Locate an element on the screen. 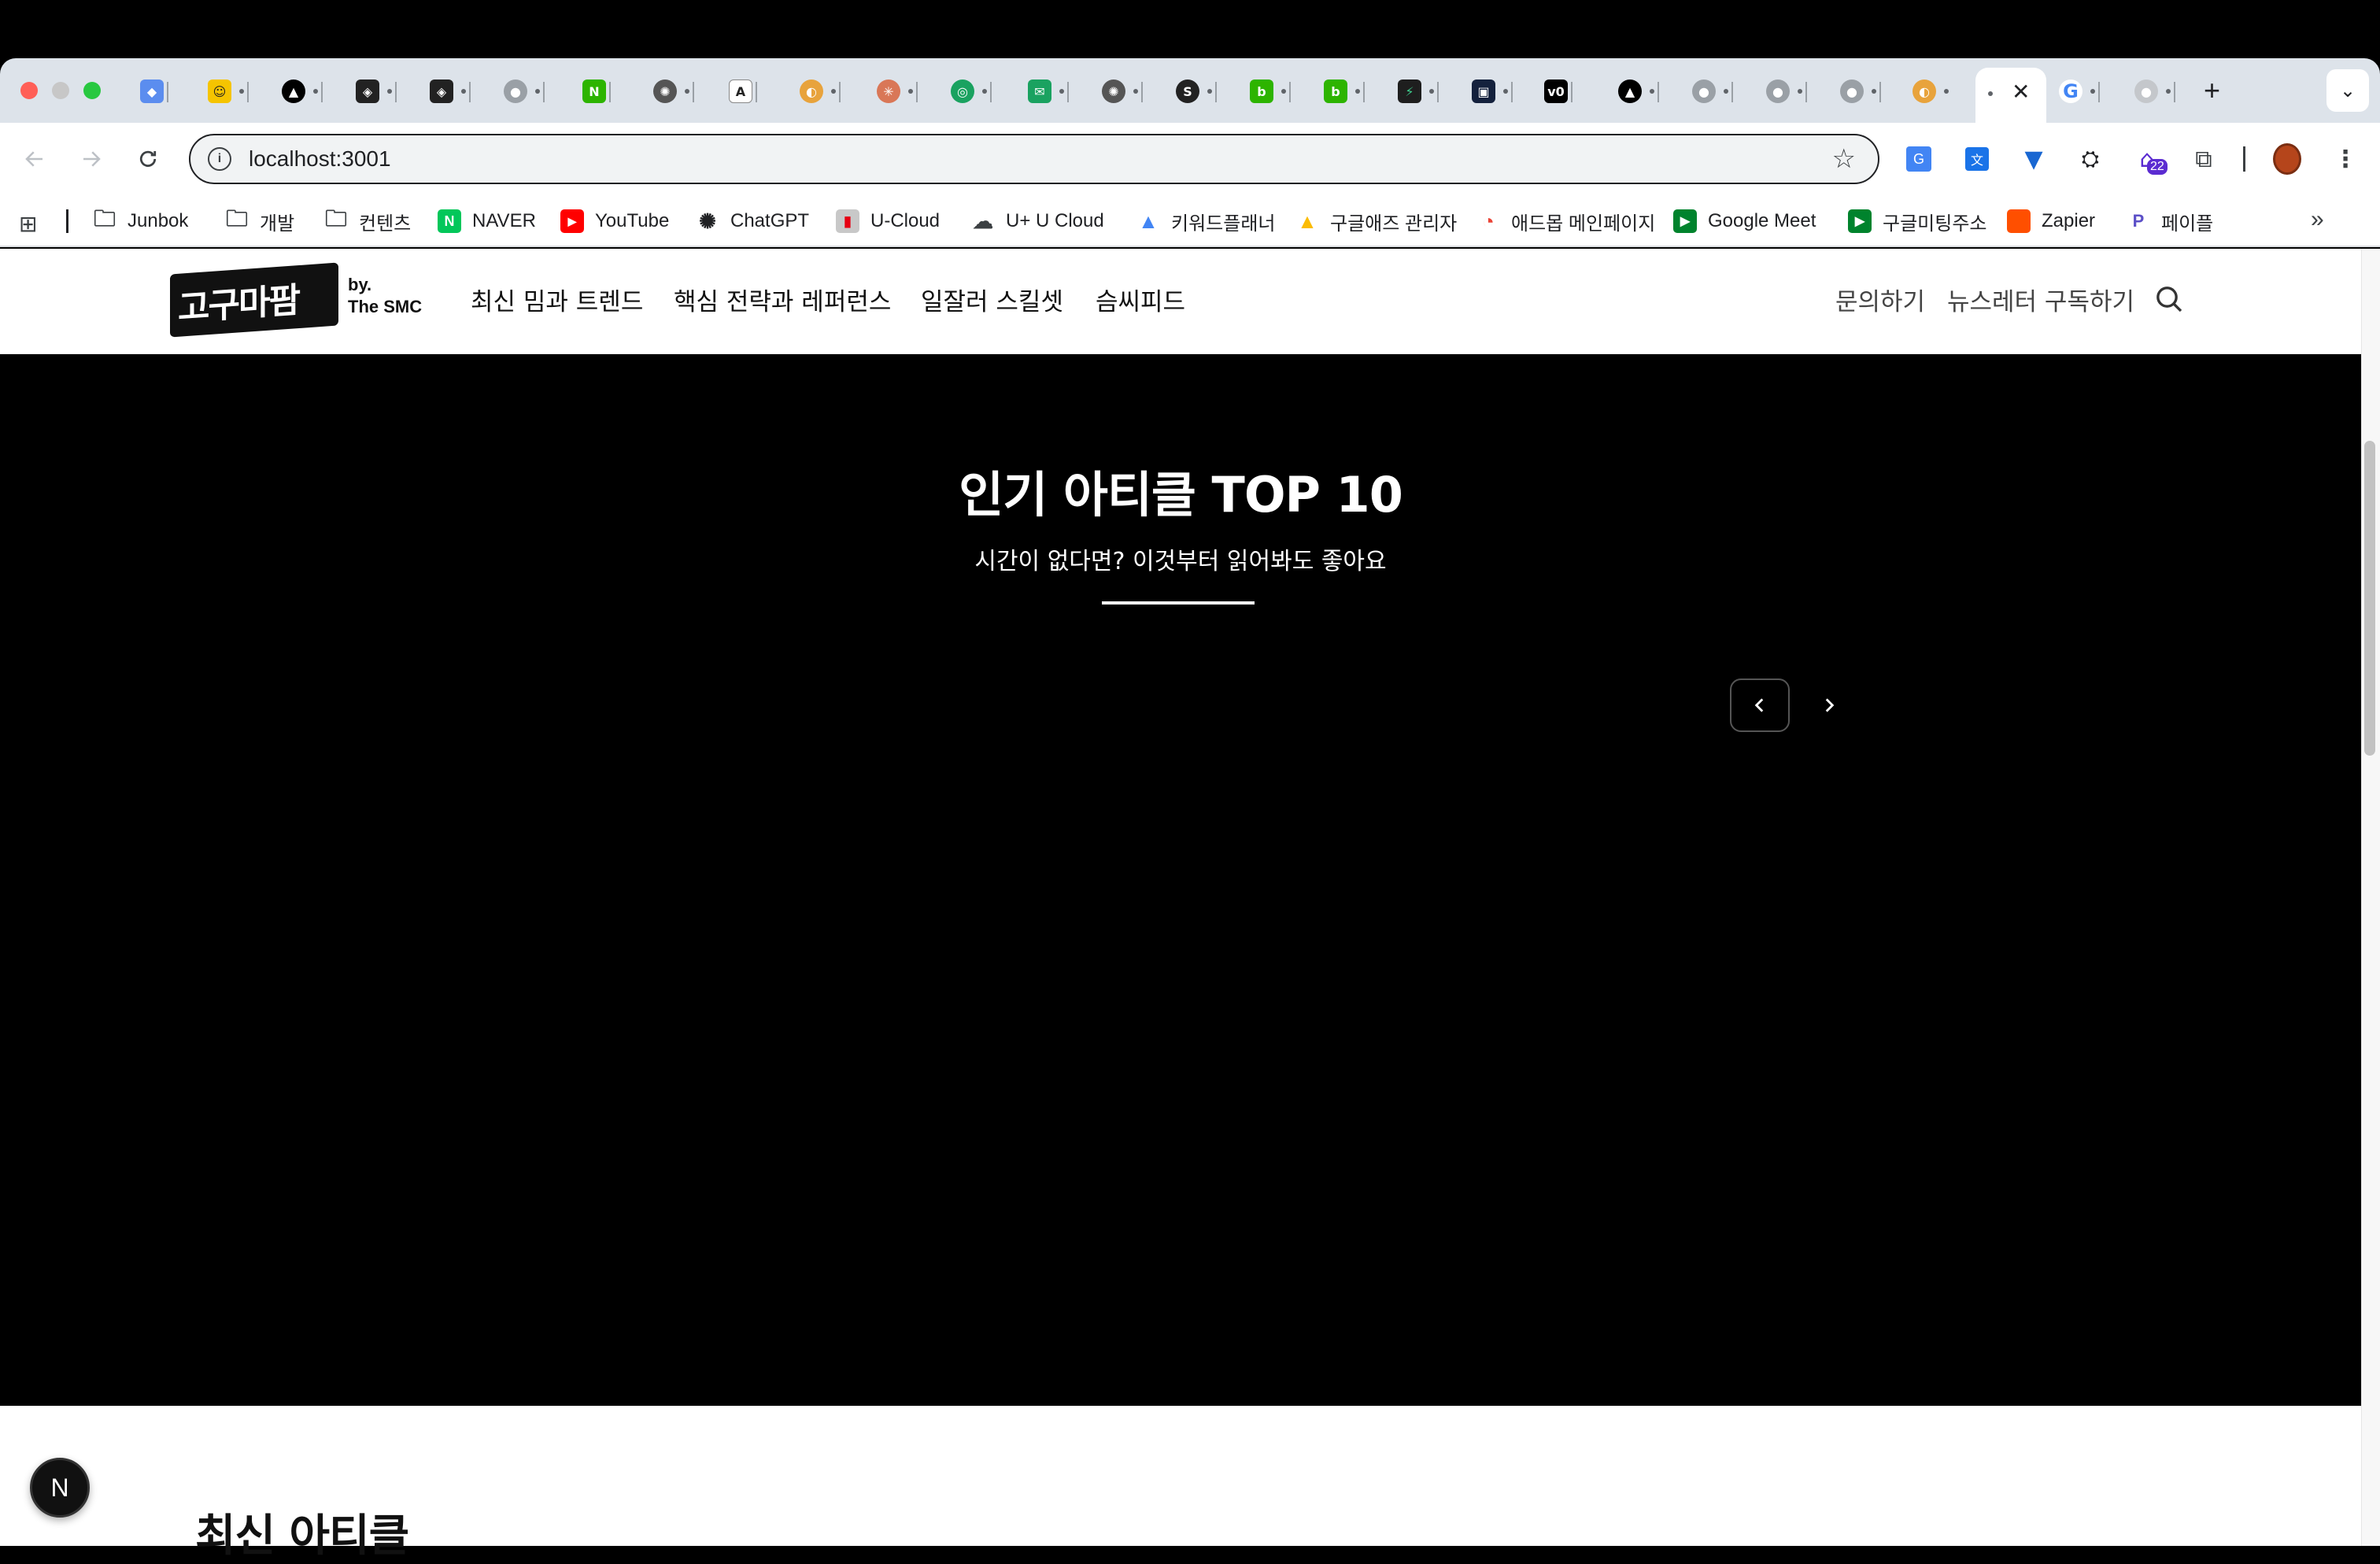  bookmark-keyword-planner: ▲ 키워드플래너 is located at coordinates (1205, 221).